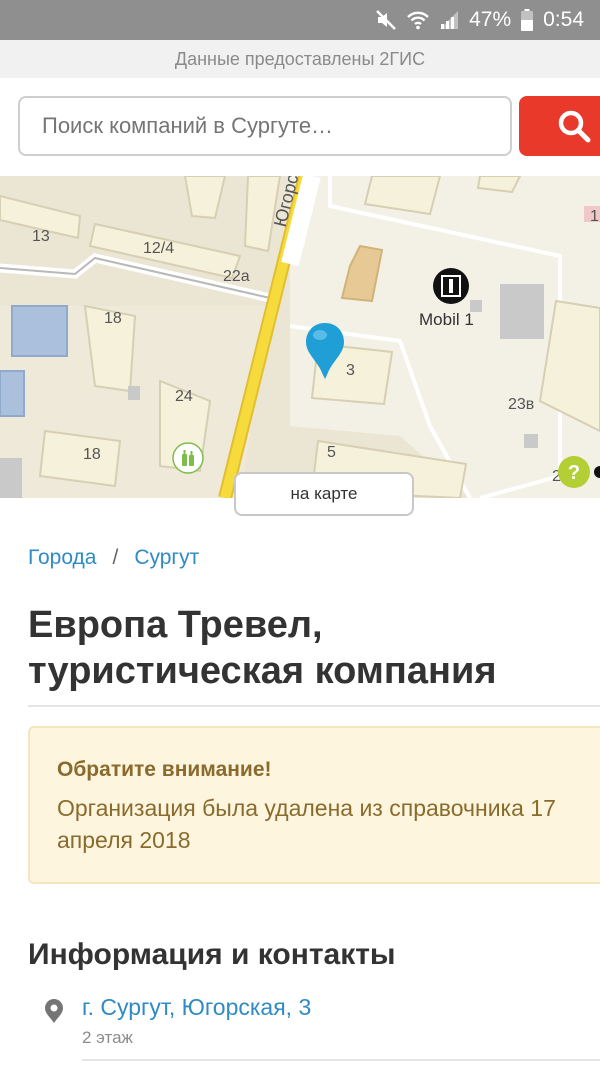 The width and height of the screenshot is (600, 1066). What do you see at coordinates (324, 494) in the screenshot?
I see `show-on-map-button: на карте` at bounding box center [324, 494].